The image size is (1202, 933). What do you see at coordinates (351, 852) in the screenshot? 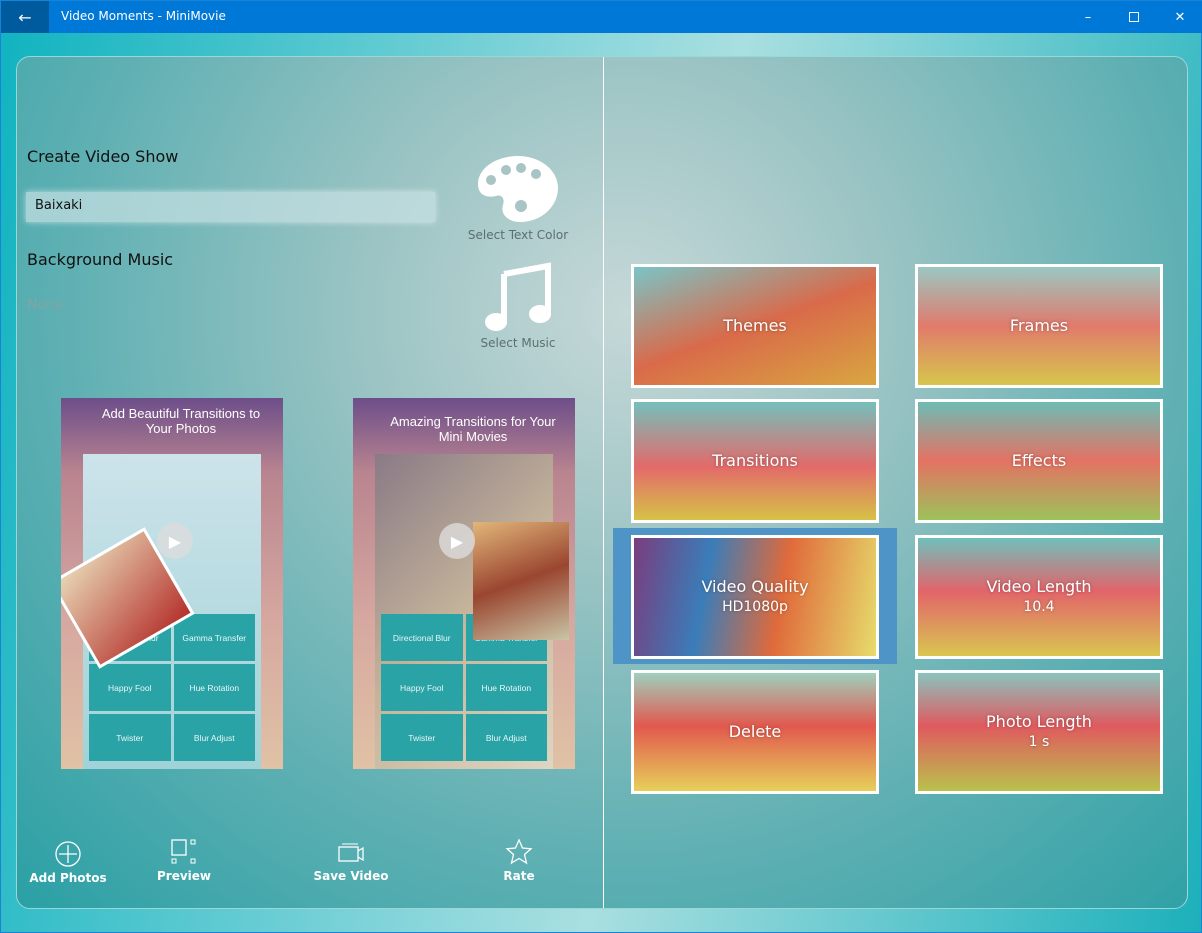
I see `video-camera-icon` at bounding box center [351, 852].